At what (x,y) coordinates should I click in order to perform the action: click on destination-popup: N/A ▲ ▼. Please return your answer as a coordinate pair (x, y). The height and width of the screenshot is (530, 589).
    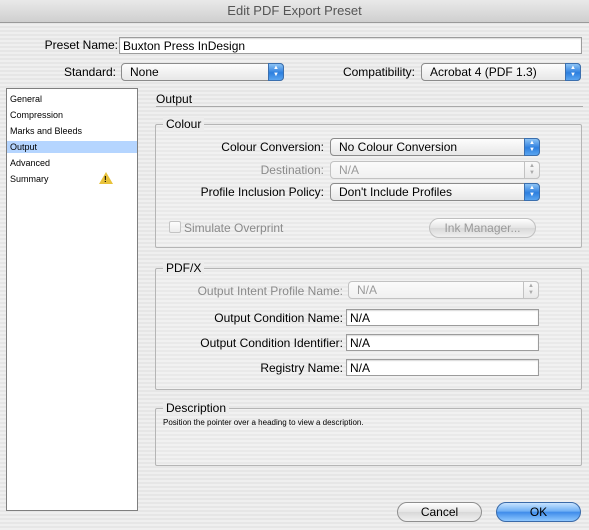
    Looking at the image, I should click on (435, 170).